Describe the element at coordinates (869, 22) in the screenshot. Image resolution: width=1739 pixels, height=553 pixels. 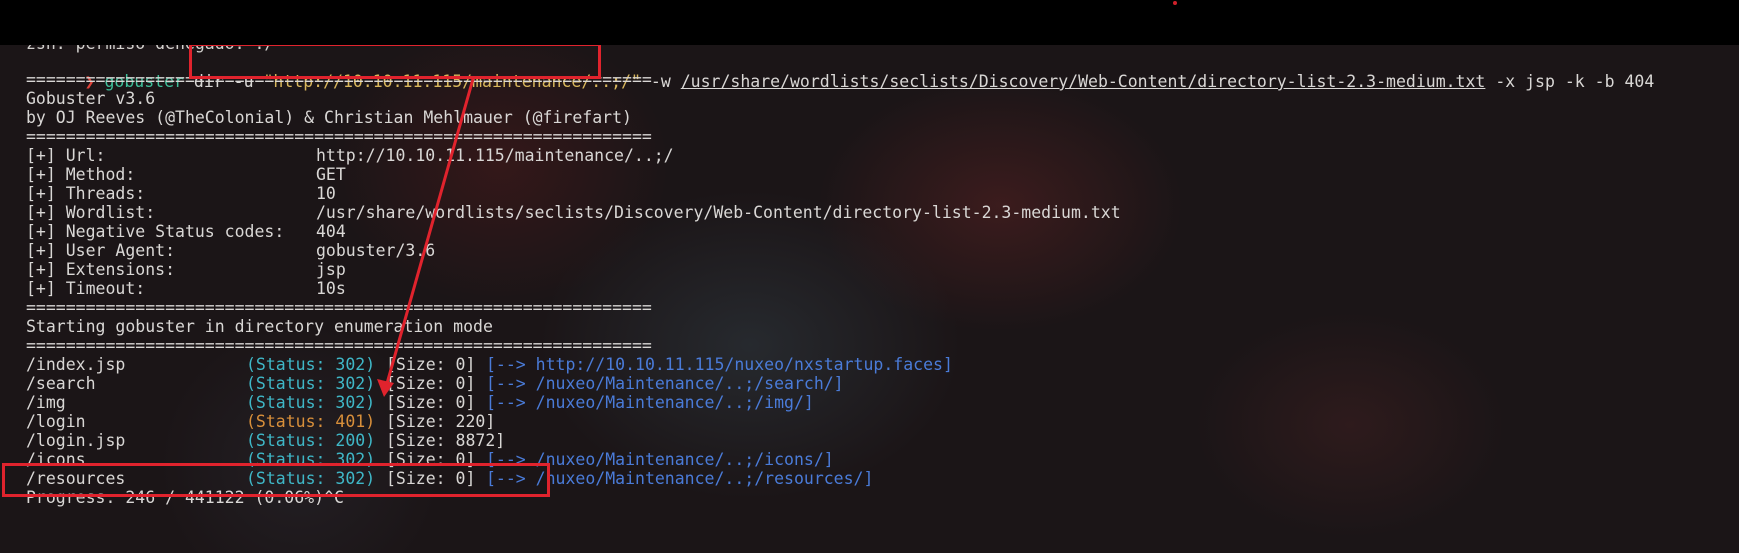
I see `screen-top-bar` at that location.